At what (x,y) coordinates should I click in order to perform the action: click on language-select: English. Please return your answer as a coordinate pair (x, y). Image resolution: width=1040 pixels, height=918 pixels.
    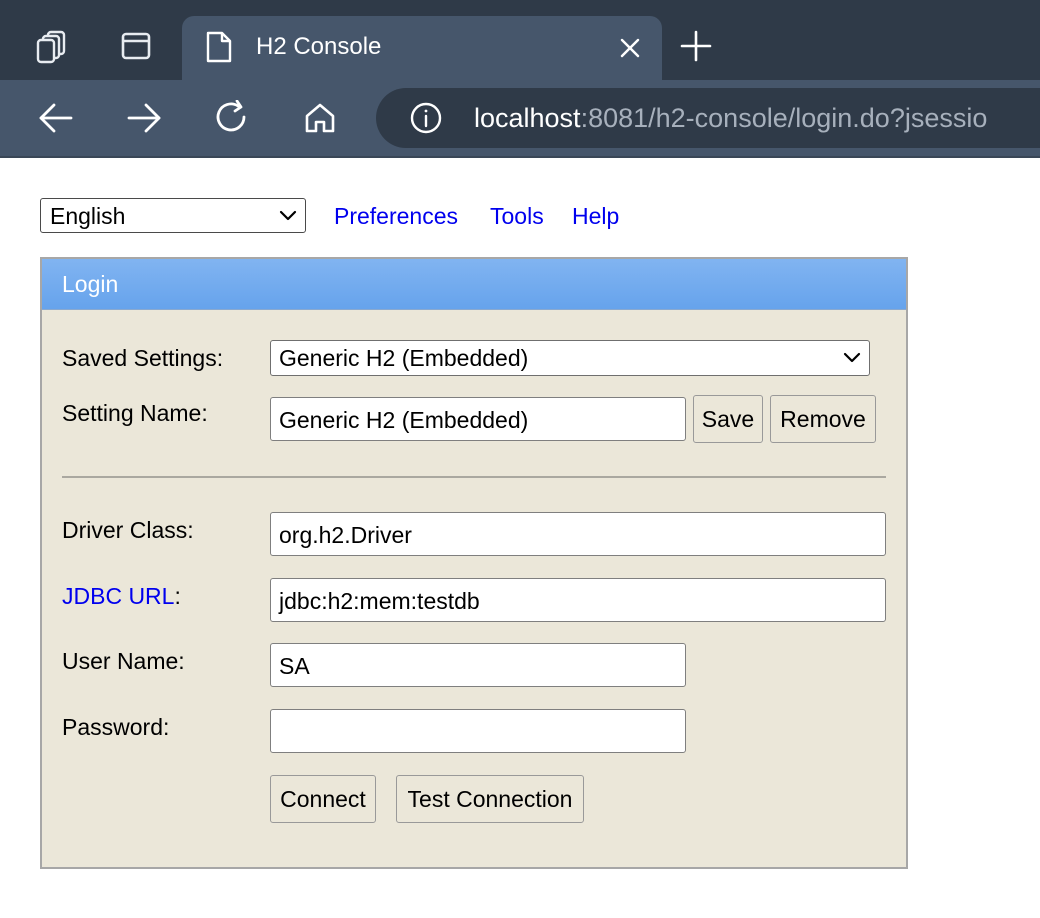
    Looking at the image, I should click on (173, 215).